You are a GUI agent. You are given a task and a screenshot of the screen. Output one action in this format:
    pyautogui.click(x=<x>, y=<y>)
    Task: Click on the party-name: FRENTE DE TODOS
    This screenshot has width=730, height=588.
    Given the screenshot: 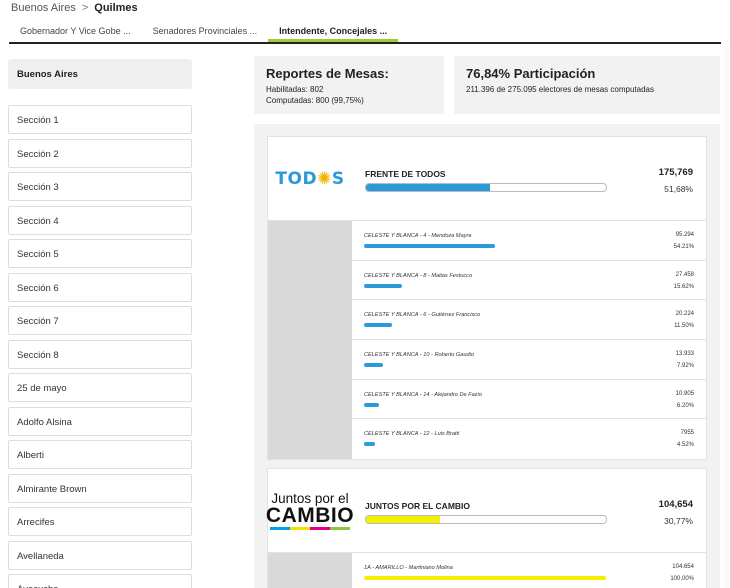 What is the action you would take?
    pyautogui.click(x=405, y=174)
    